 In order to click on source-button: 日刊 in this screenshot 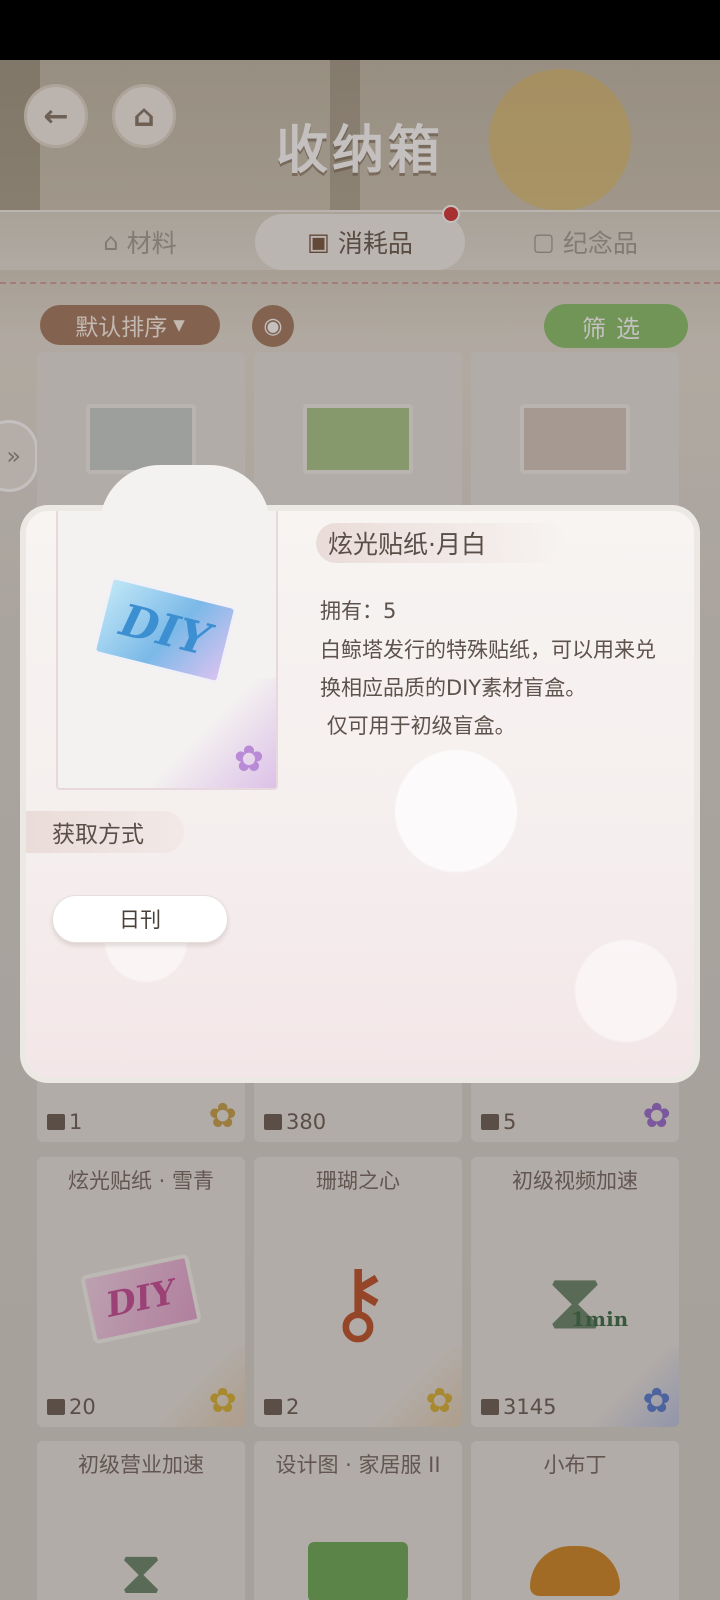, I will do `click(140, 919)`.